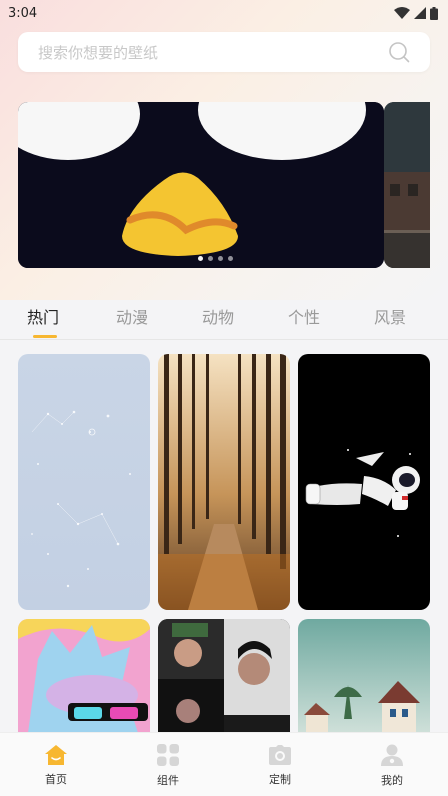 The height and width of the screenshot is (796, 448). What do you see at coordinates (23, 13) in the screenshot?
I see `status-time: 3:04` at bounding box center [23, 13].